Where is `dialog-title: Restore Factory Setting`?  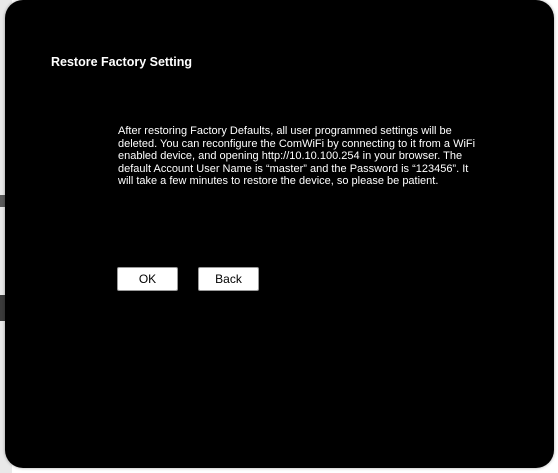 dialog-title: Restore Factory Setting is located at coordinates (122, 62).